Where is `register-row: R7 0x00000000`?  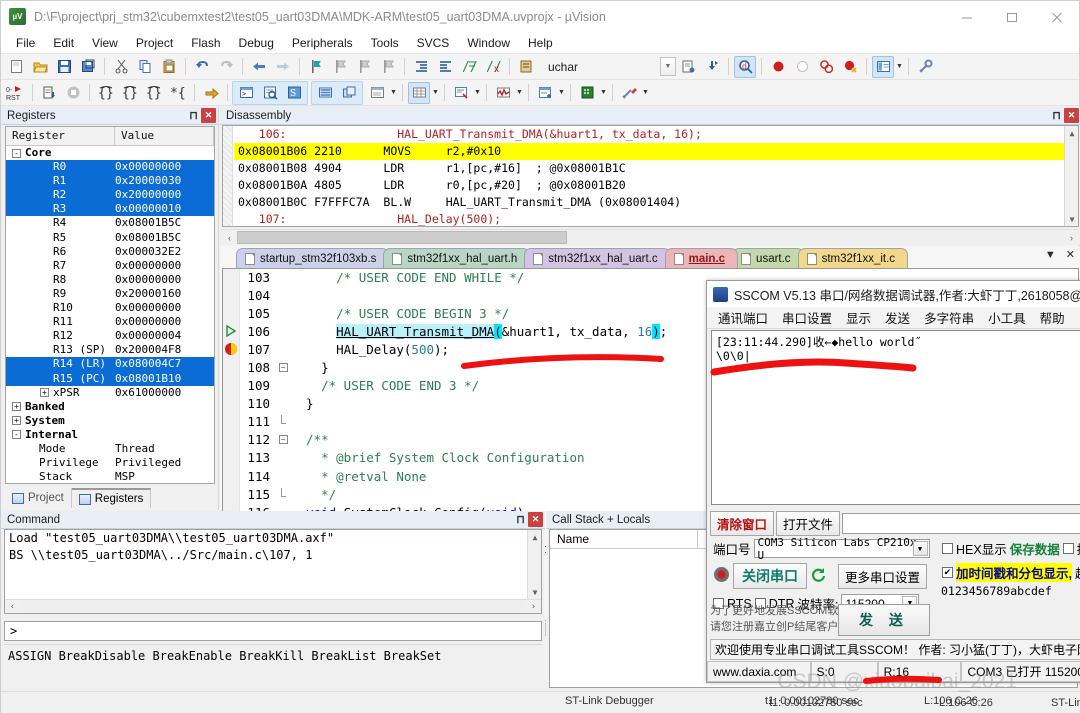 register-row: R7 0x00000000 is located at coordinates (110, 266).